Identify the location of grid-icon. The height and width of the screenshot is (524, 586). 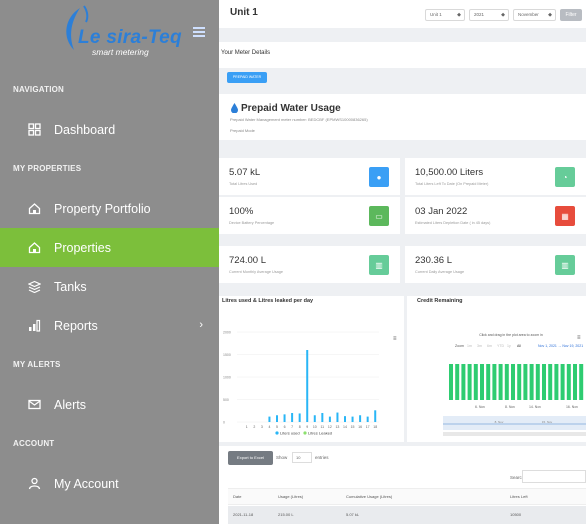
(34, 130).